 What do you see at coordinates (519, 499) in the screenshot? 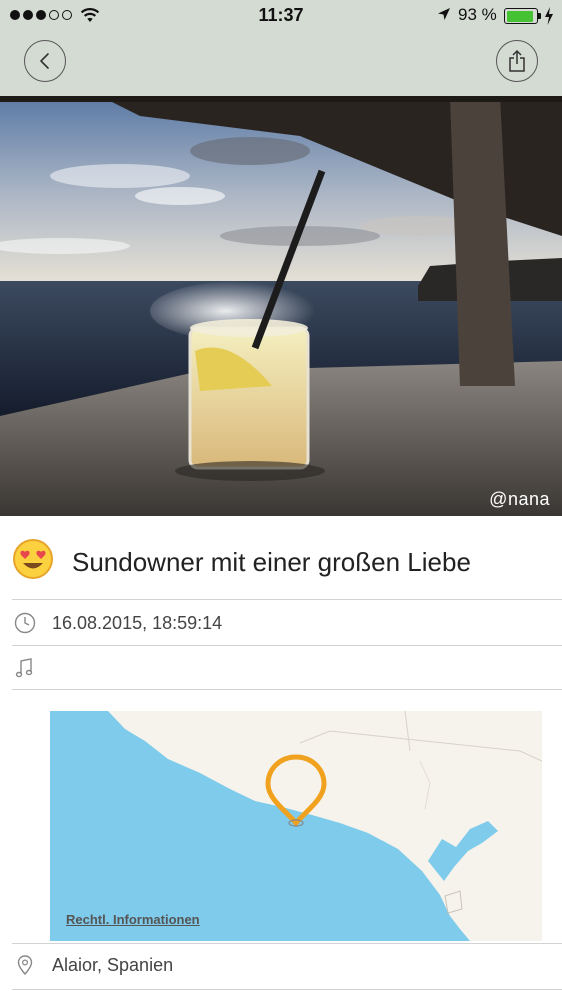
I see `photo-credit: @nana` at bounding box center [519, 499].